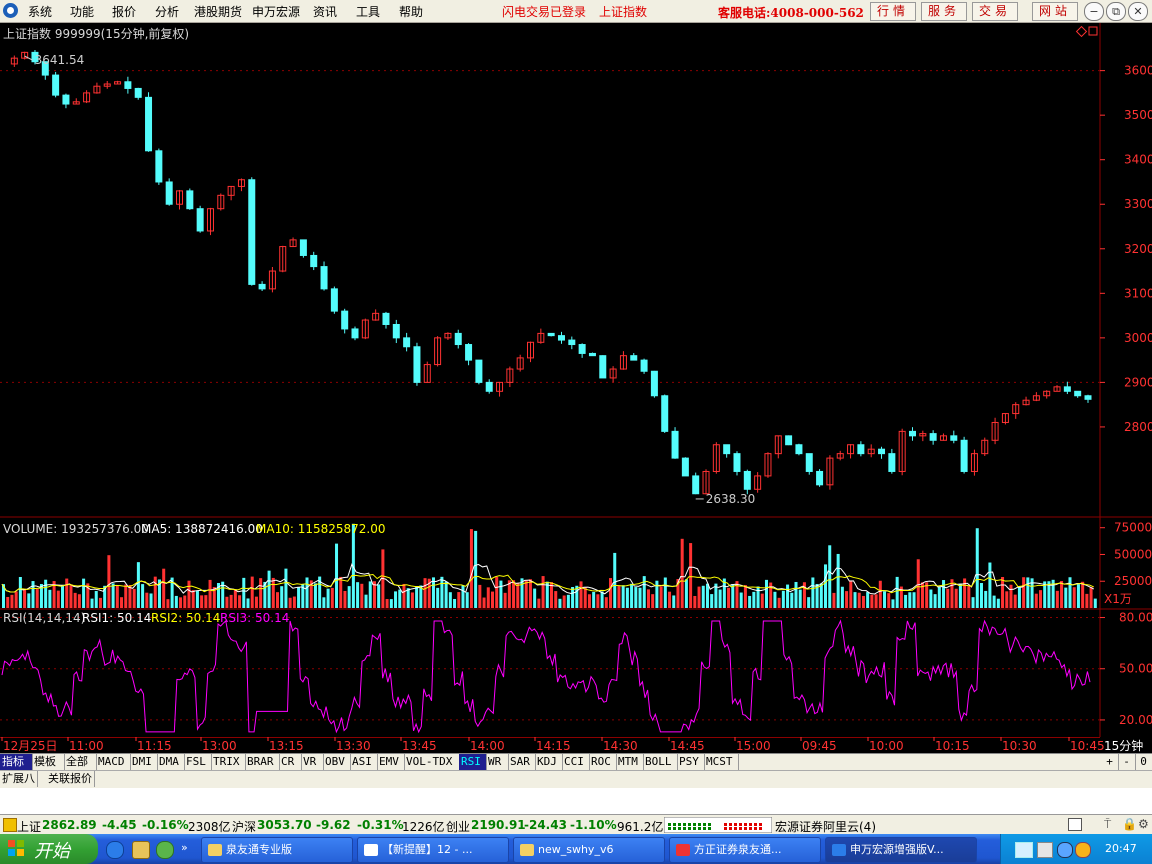 This screenshot has height=864, width=1152. What do you see at coordinates (82, 11) in the screenshot?
I see `menu-item-1: 功能` at bounding box center [82, 11].